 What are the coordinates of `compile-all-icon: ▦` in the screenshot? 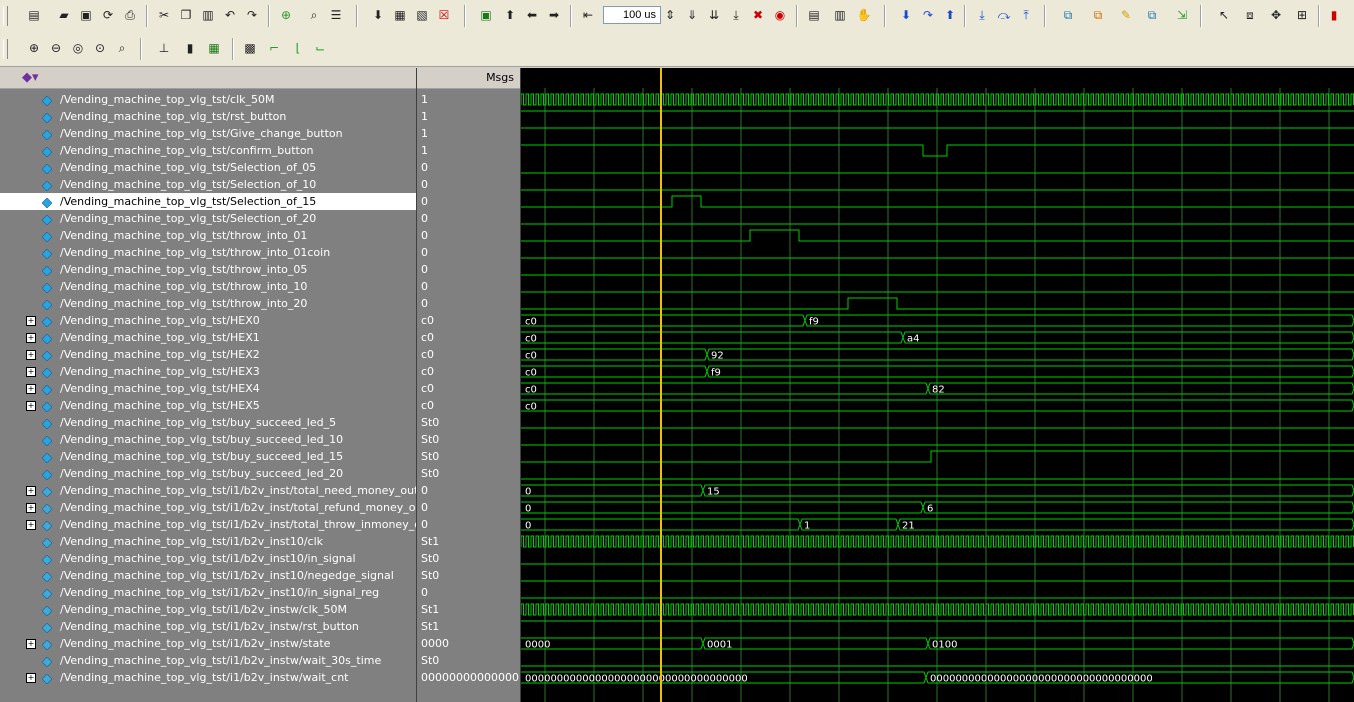 It's located at (400, 15).